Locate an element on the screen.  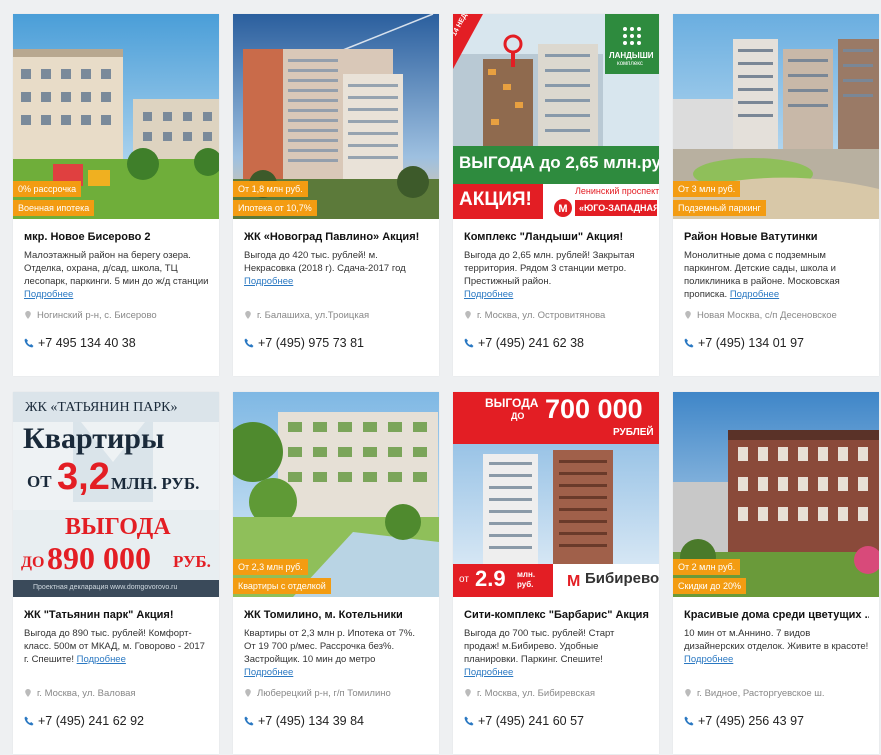
listing-phone: +7 (495) 241 62 92 is located at coordinates (84, 721).